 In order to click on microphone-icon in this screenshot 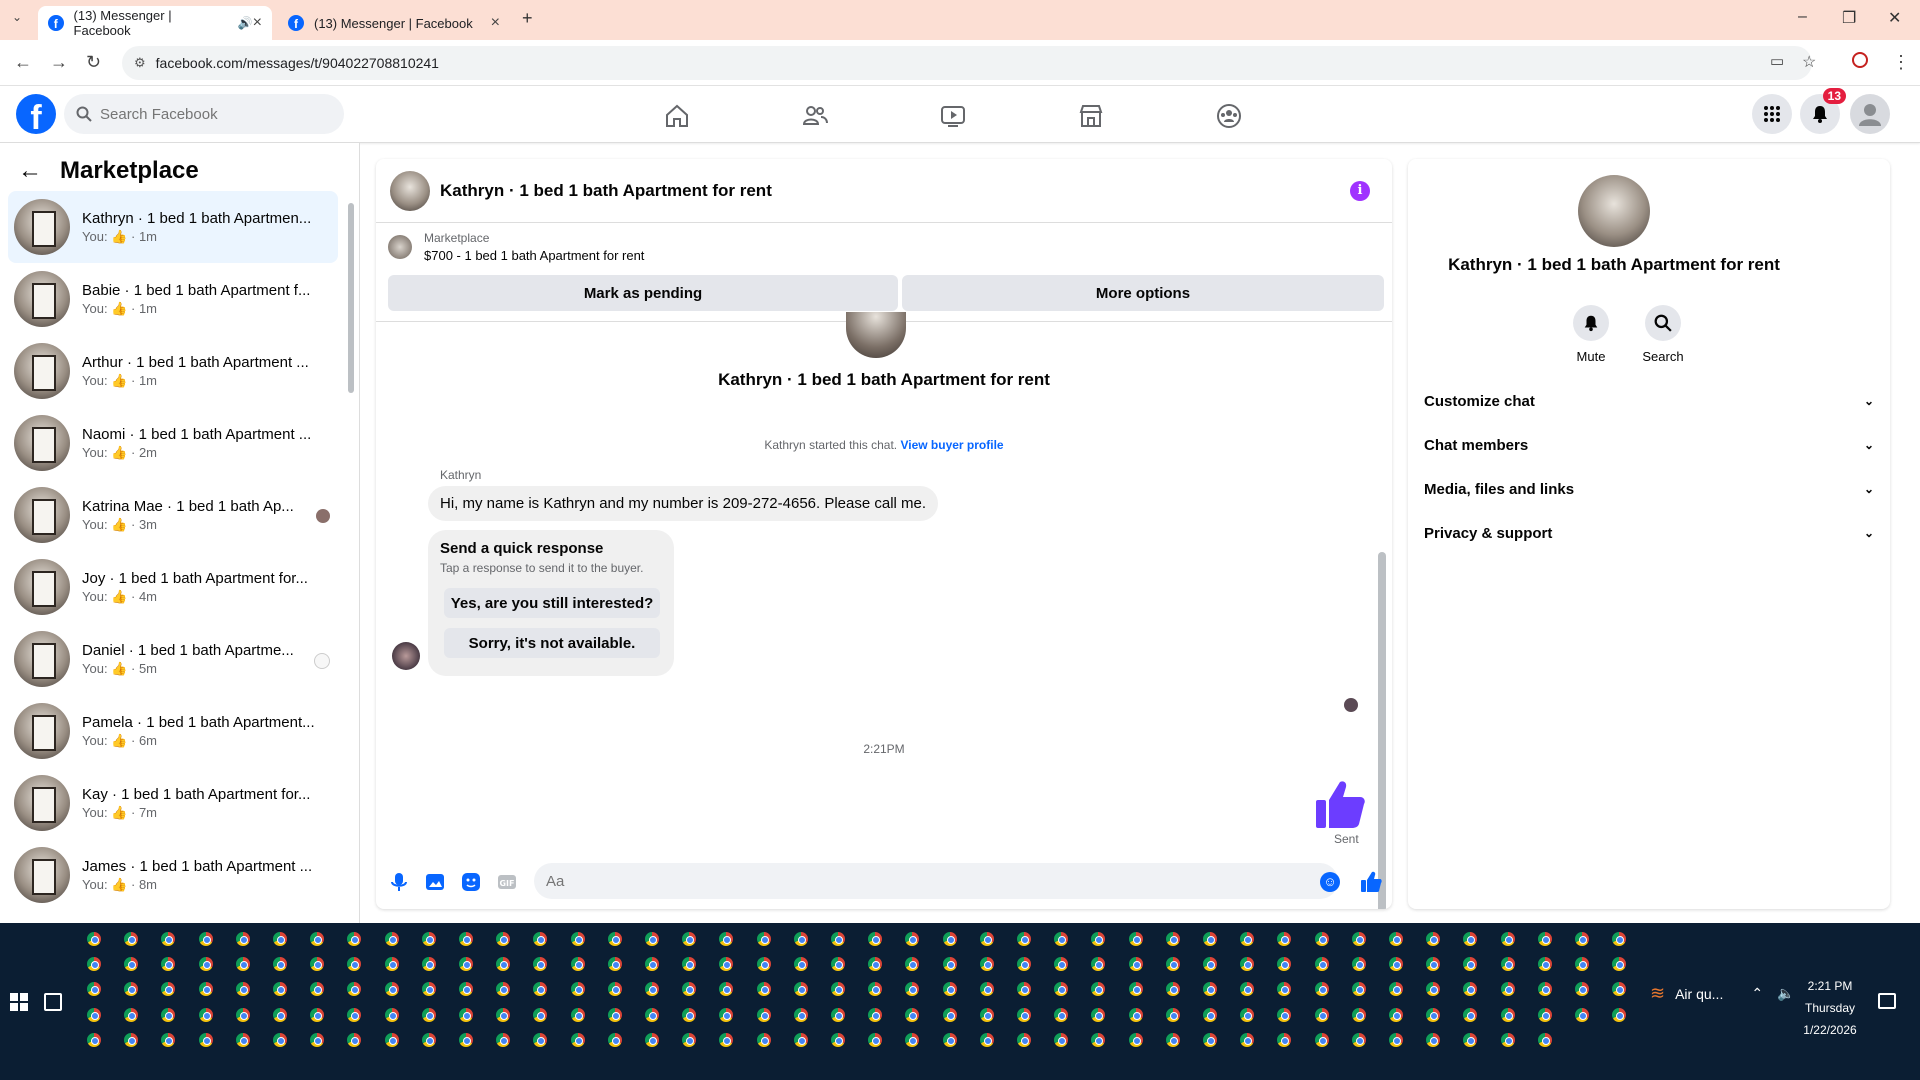, I will do `click(399, 882)`.